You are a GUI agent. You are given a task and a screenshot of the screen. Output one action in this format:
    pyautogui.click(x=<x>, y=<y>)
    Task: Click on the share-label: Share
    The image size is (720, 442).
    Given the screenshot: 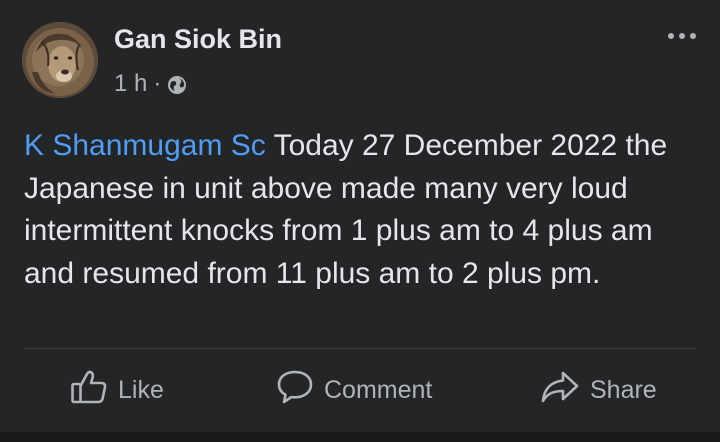 What is the action you would take?
    pyautogui.click(x=623, y=389)
    